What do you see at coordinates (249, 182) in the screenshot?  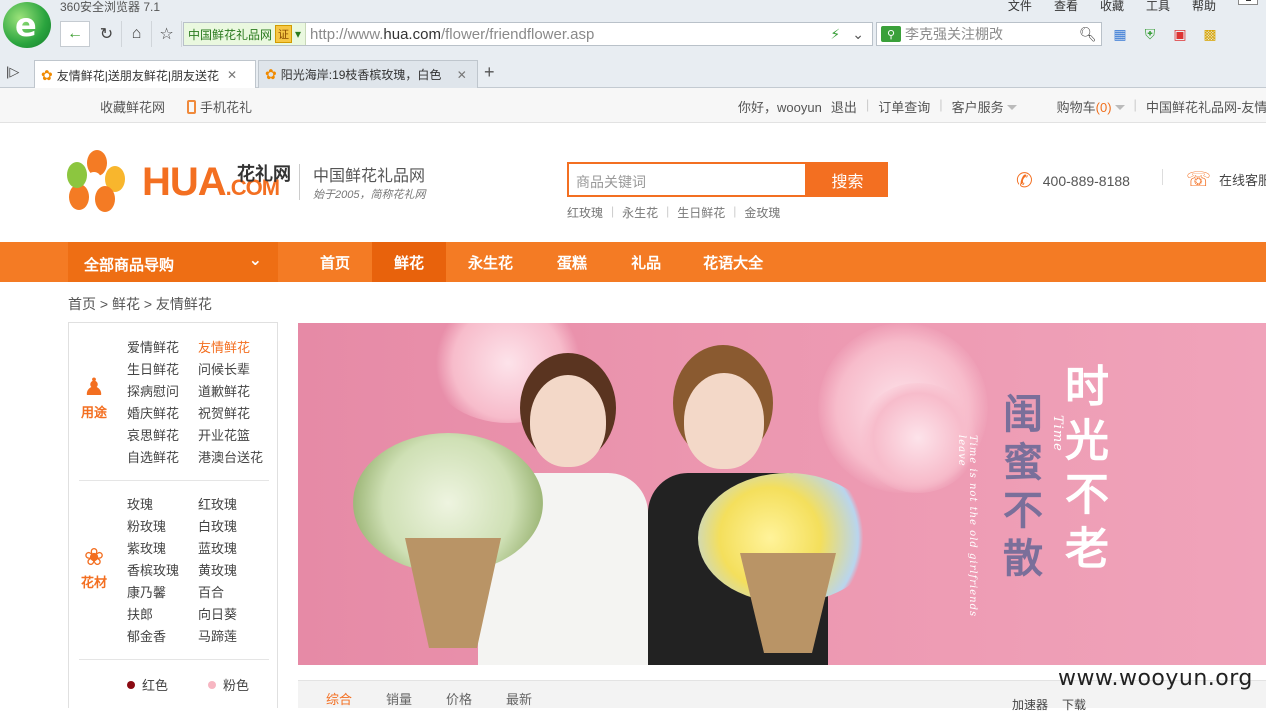 I see `site-logo: HUA.COM 花礼网 中国鲜花礼品网 始于2005，简称花礼网` at bounding box center [249, 182].